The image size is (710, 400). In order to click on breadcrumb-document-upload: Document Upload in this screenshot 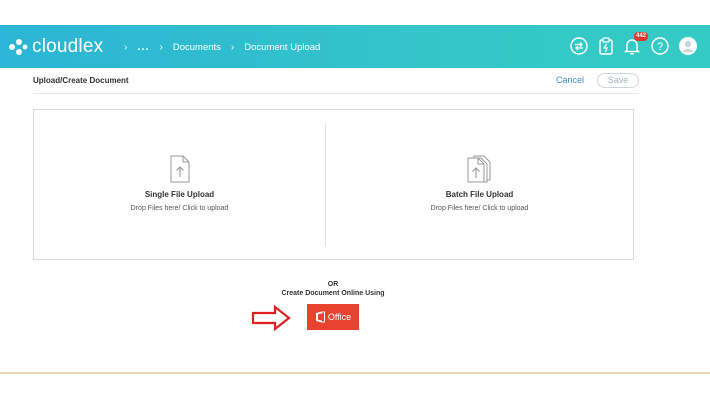, I will do `click(282, 47)`.